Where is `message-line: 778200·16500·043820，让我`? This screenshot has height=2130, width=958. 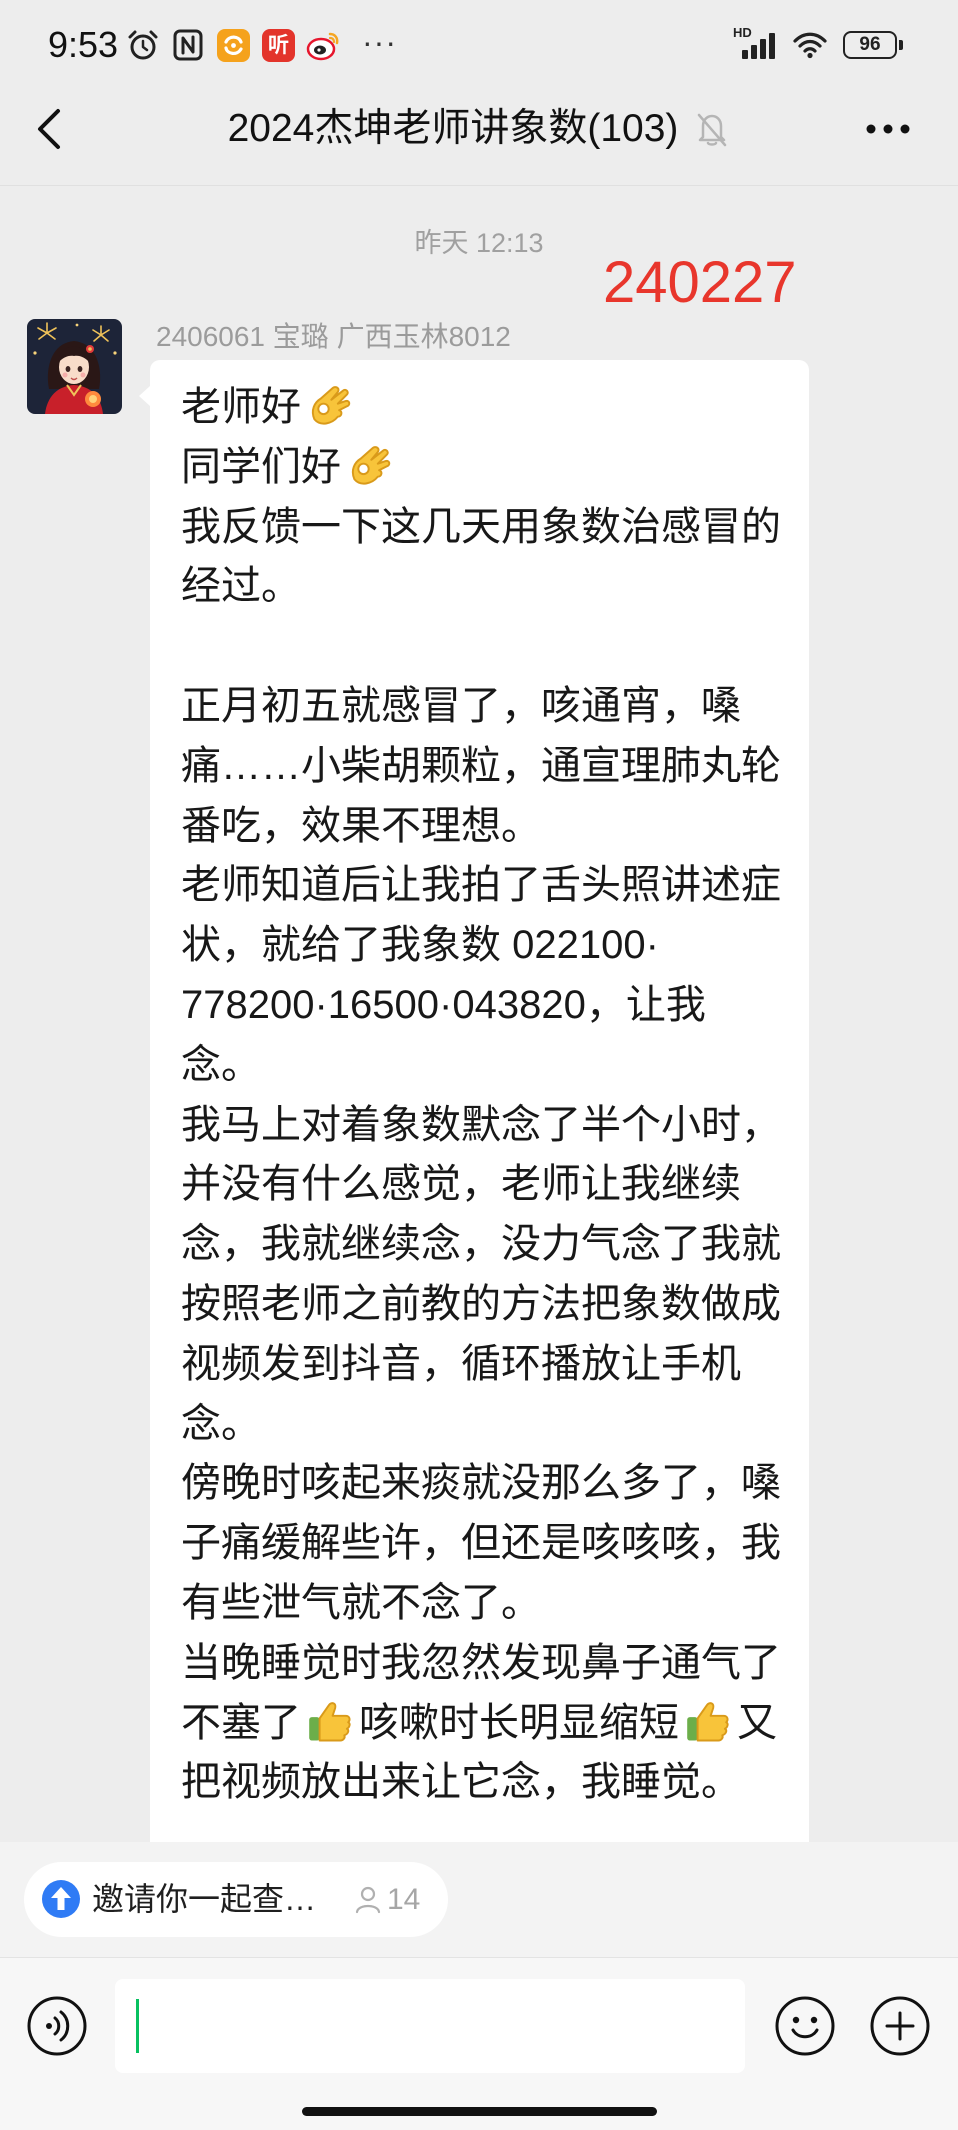 message-line: 778200·16500·043820，让我 is located at coordinates (491, 1006).